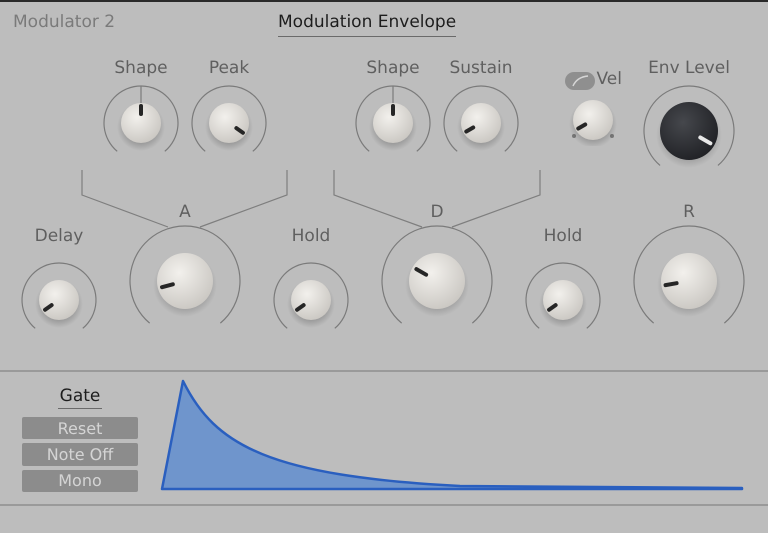 The image size is (768, 533). Describe the element at coordinates (689, 68) in the screenshot. I see `knob-label: Env Level` at that location.